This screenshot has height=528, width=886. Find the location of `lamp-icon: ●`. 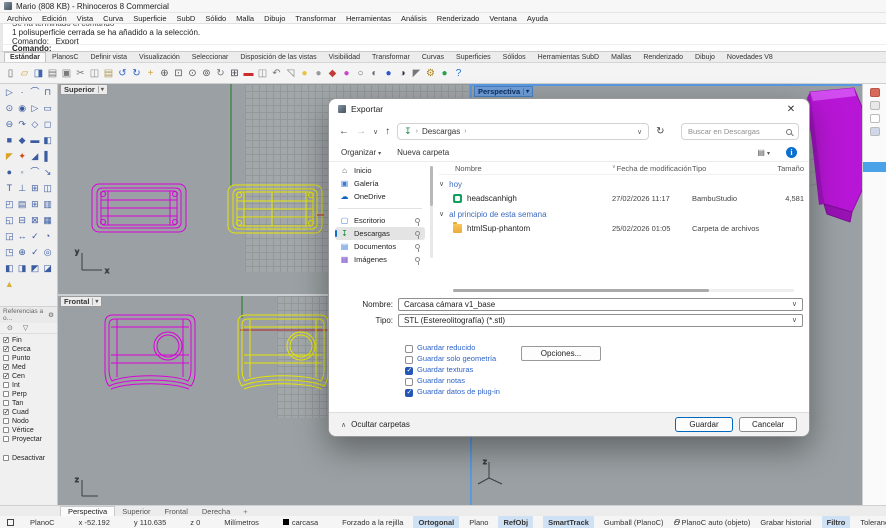

lamp-icon: ● is located at coordinates (304, 73).